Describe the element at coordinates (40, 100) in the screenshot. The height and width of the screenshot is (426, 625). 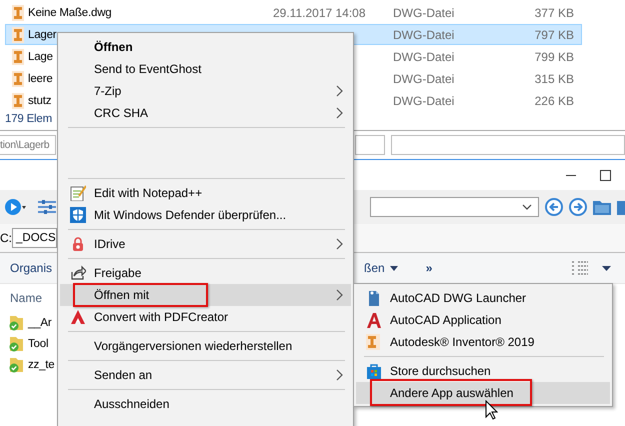
I see `file-name: stutz` at that location.